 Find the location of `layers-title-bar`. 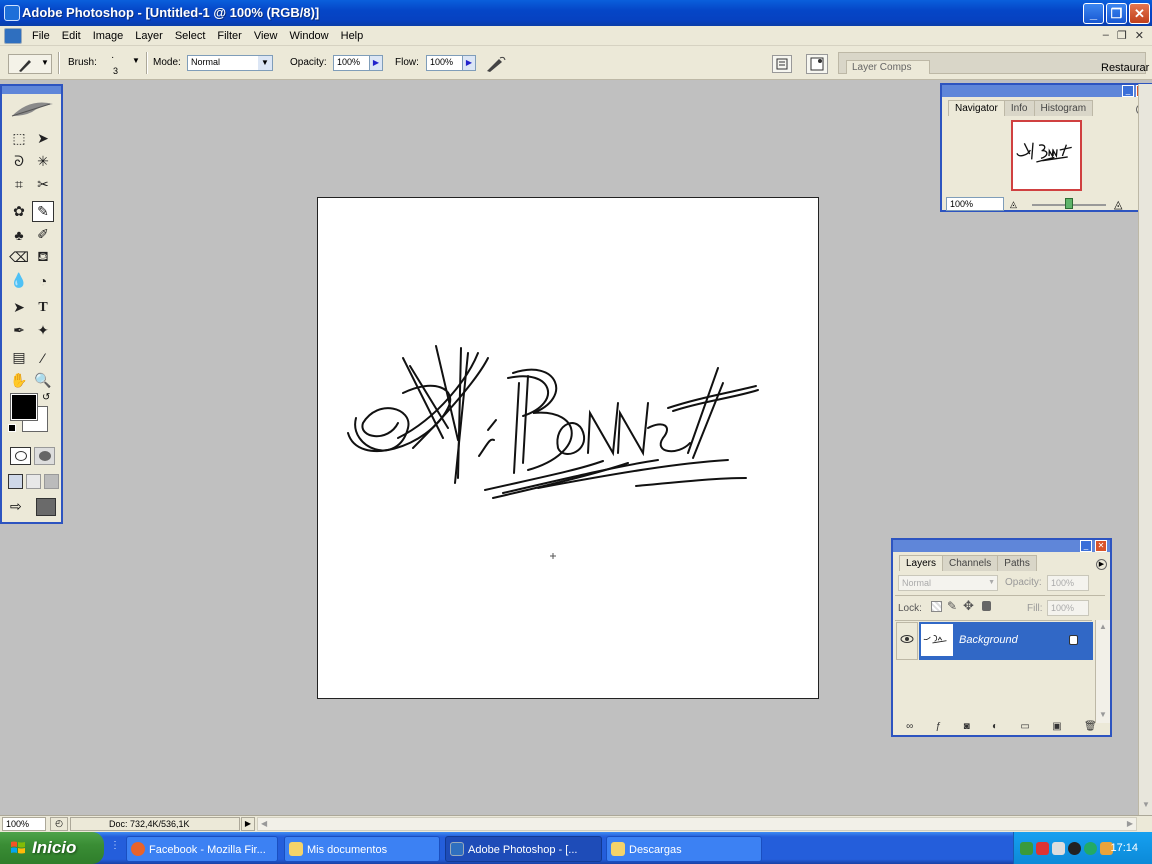

layers-title-bar is located at coordinates (1001, 546).